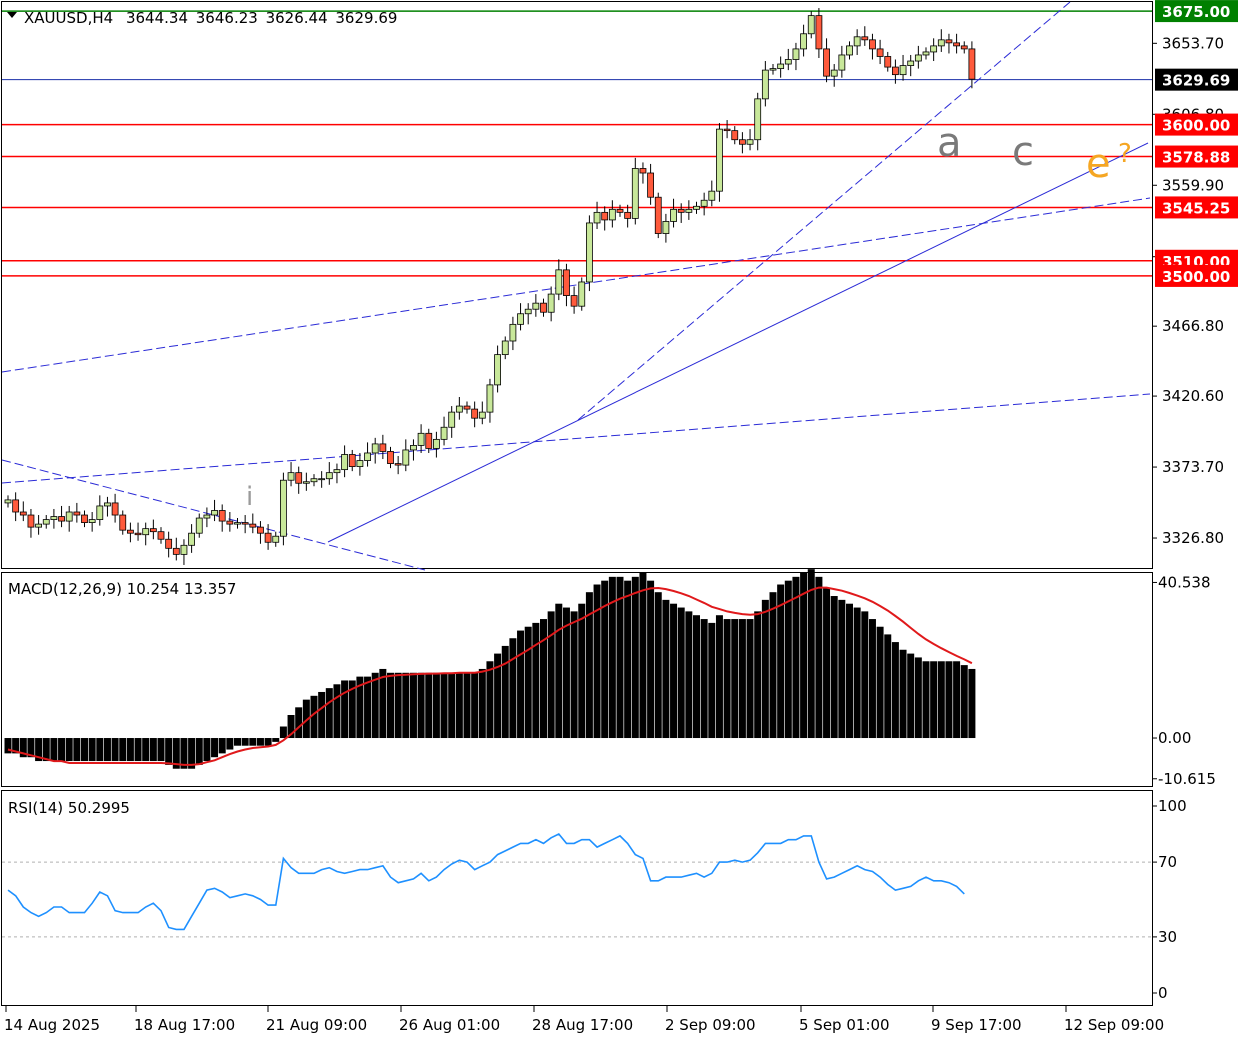  What do you see at coordinates (1193, 396) in the screenshot?
I see `price-axis-tick: 3420.60` at bounding box center [1193, 396].